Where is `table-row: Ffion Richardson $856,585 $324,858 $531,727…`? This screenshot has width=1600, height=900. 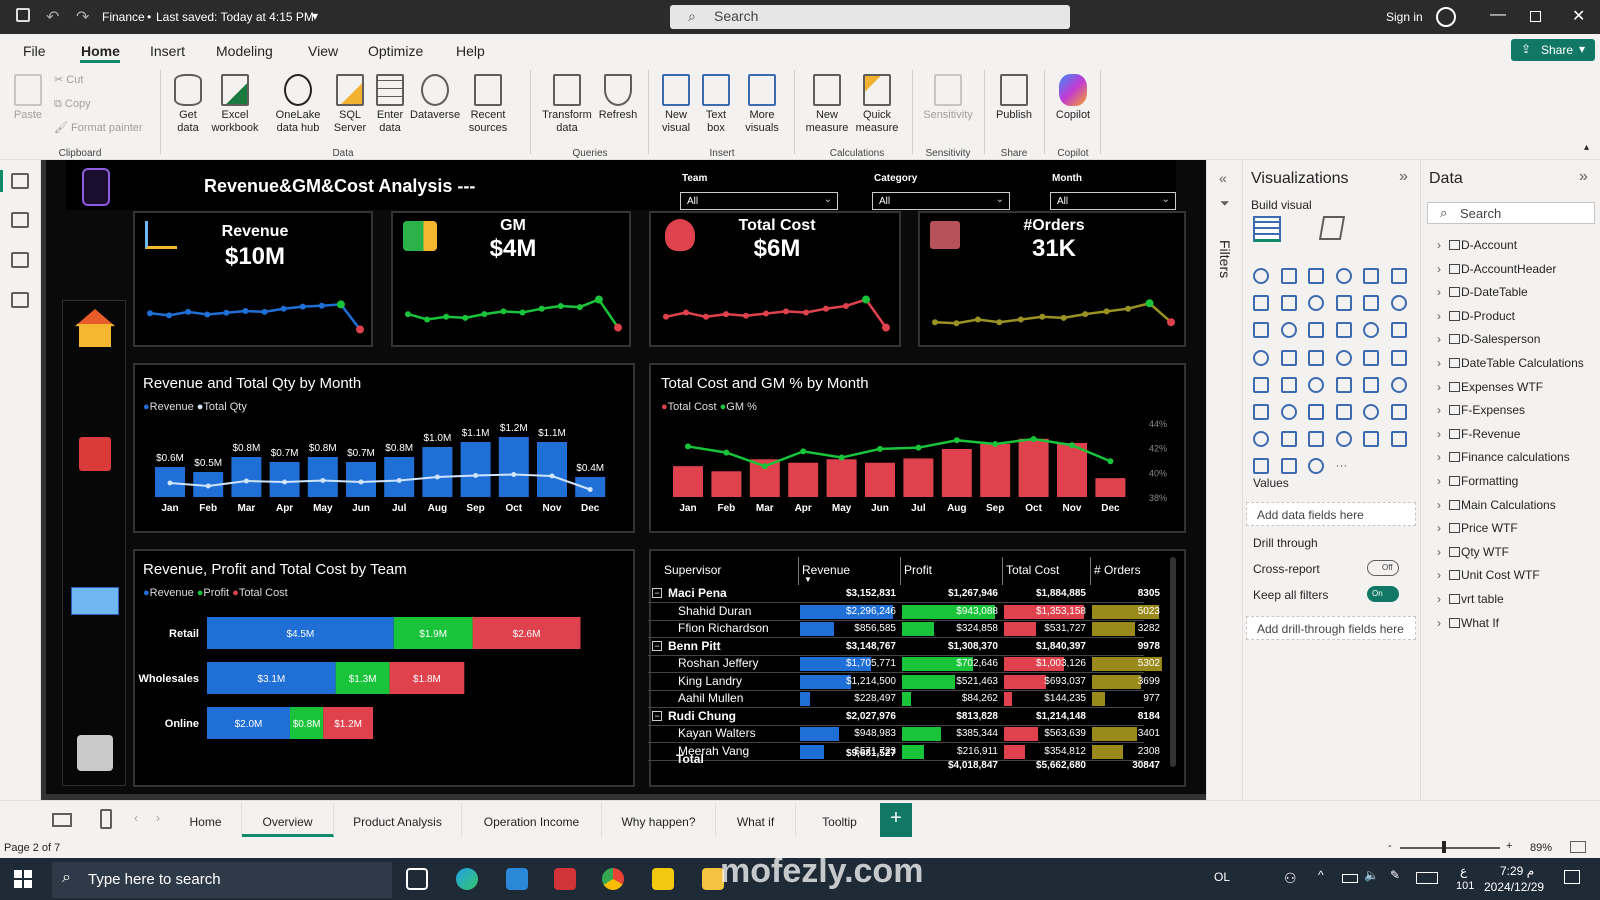 table-row: Ffion Richardson $856,585 $324,858 $531,727… is located at coordinates (906, 629).